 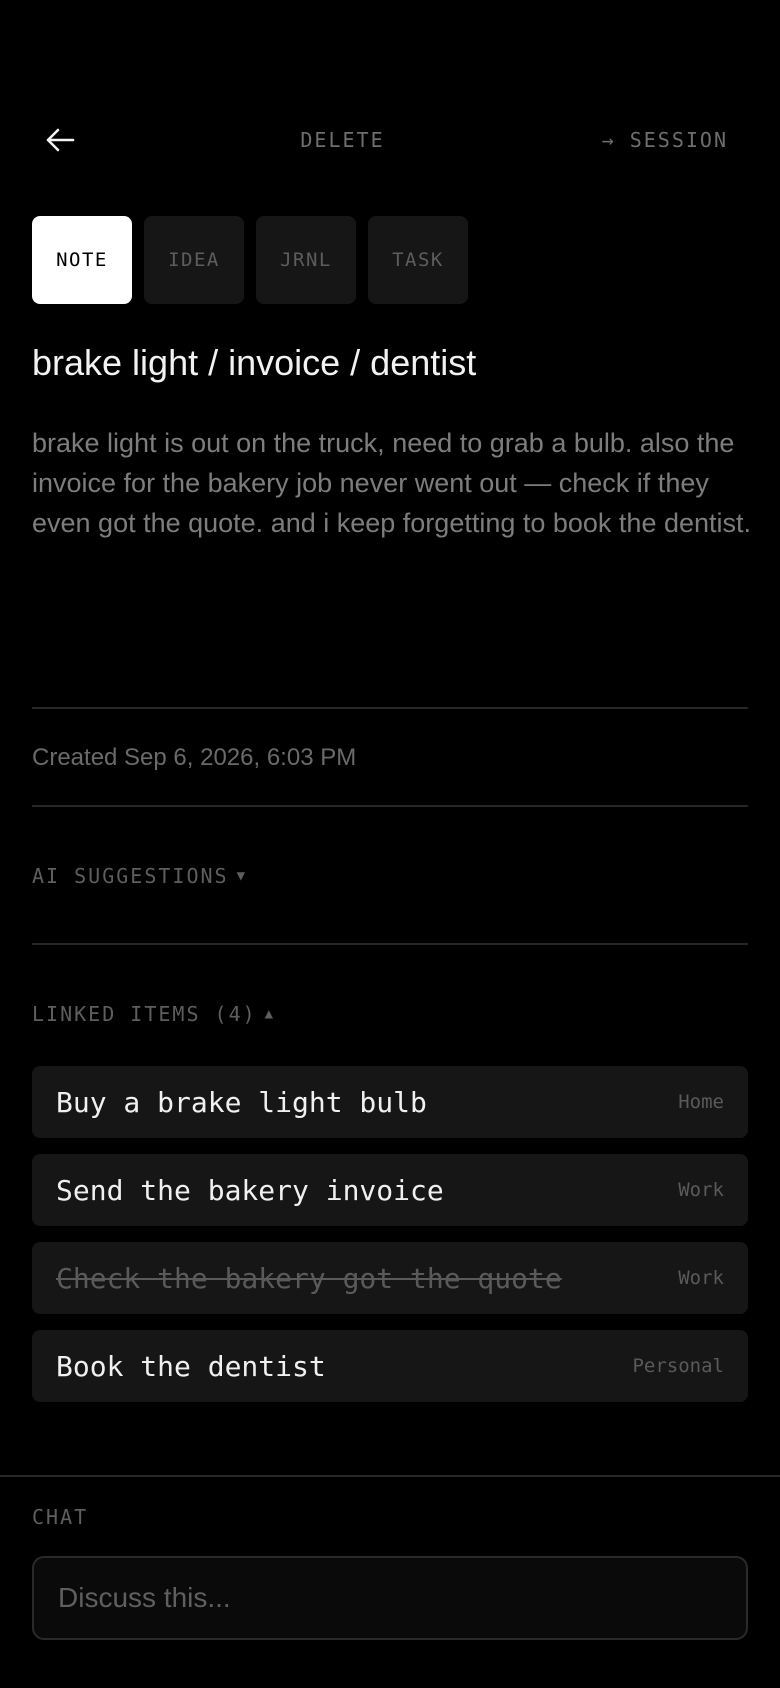 What do you see at coordinates (82, 260) in the screenshot?
I see `tab-note: NOTE` at bounding box center [82, 260].